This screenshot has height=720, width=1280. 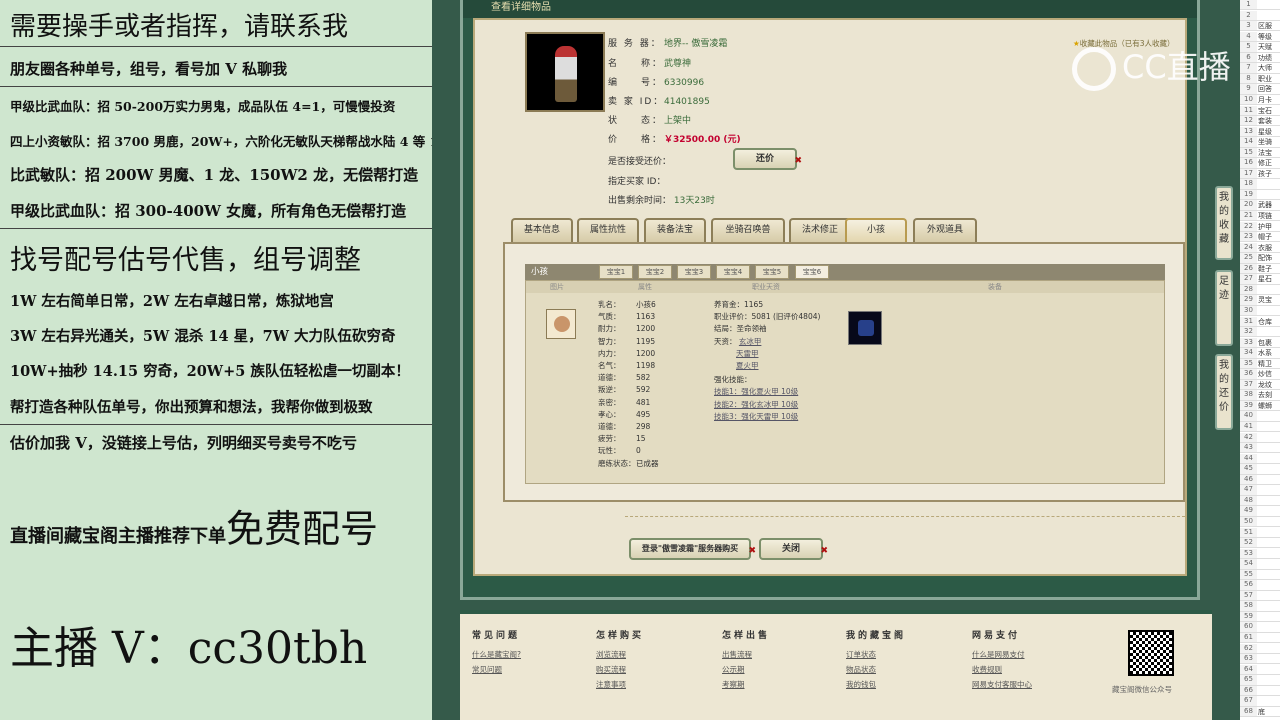 I want to click on tab-spells: 法术修正, so click(x=820, y=230).